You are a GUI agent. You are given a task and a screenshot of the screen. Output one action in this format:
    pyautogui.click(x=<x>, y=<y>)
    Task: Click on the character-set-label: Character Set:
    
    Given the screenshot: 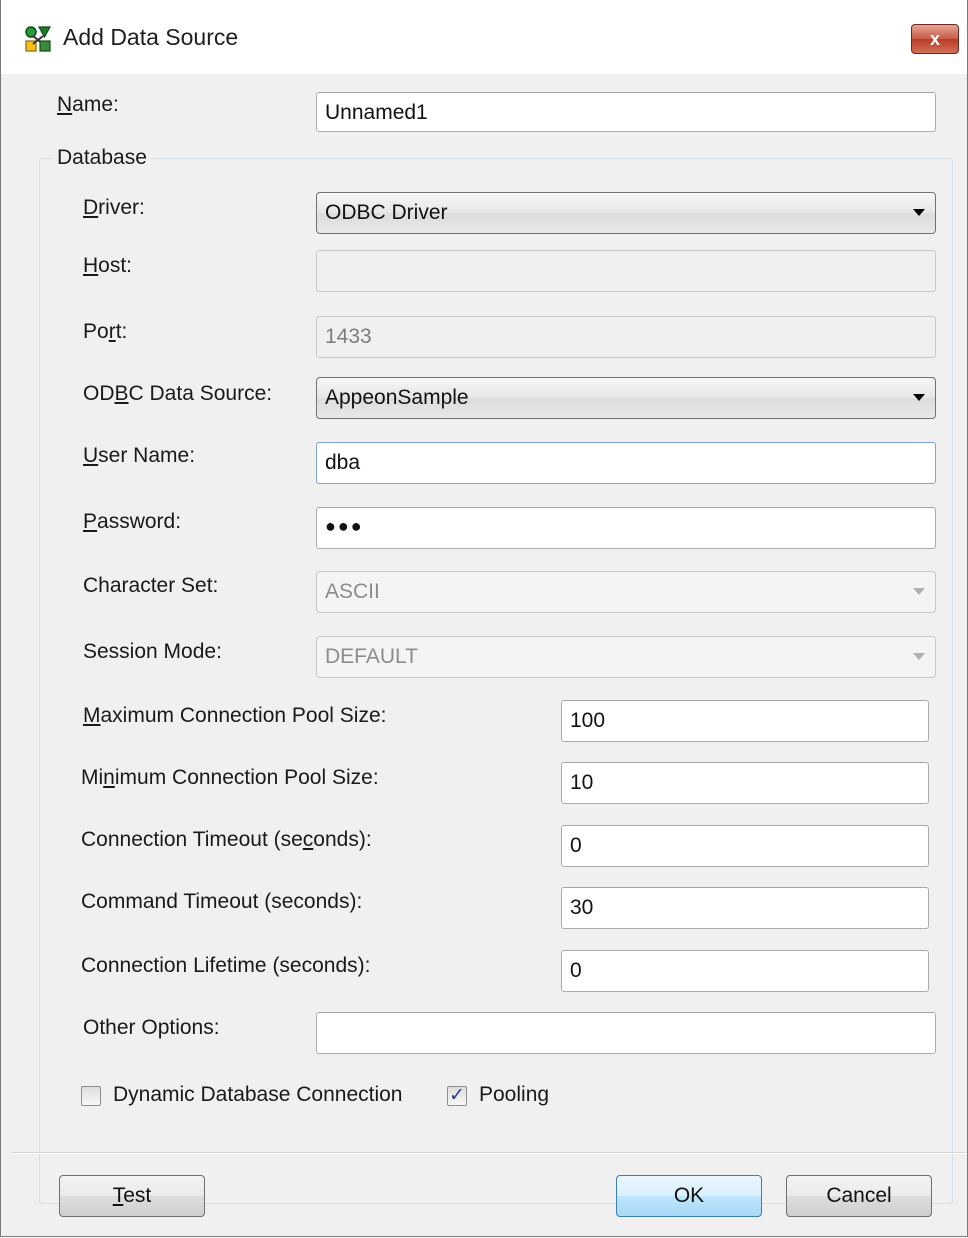 What is the action you would take?
    pyautogui.click(x=151, y=585)
    